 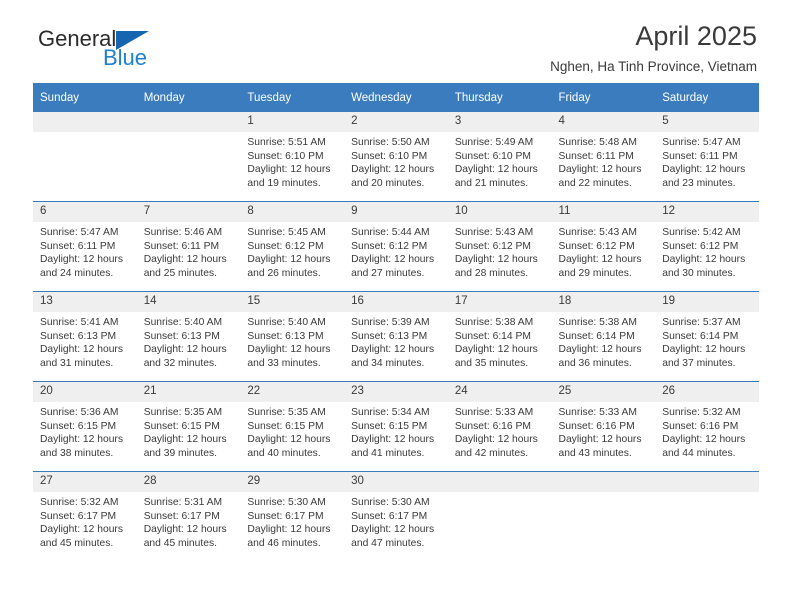 What do you see at coordinates (292, 482) in the screenshot?
I see `day-number: 29` at bounding box center [292, 482].